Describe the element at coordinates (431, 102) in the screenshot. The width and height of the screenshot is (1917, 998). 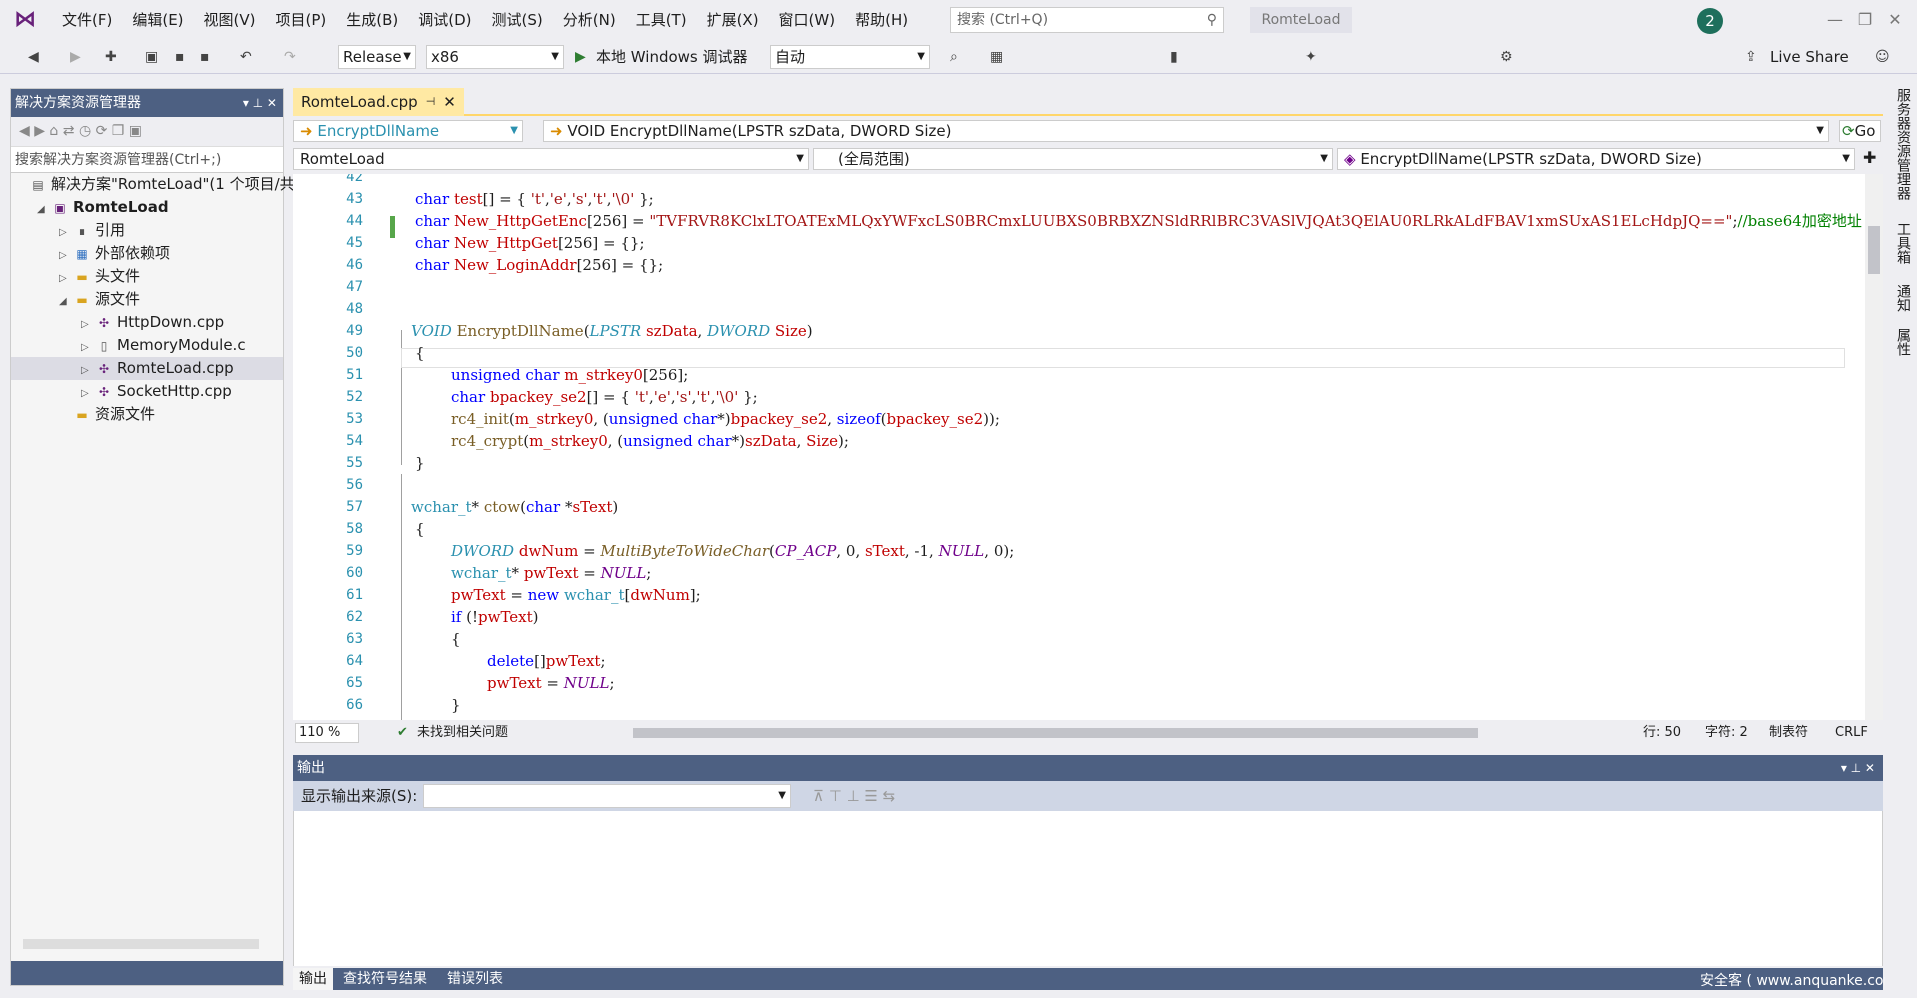
I see `pin-icon: ⊣` at that location.